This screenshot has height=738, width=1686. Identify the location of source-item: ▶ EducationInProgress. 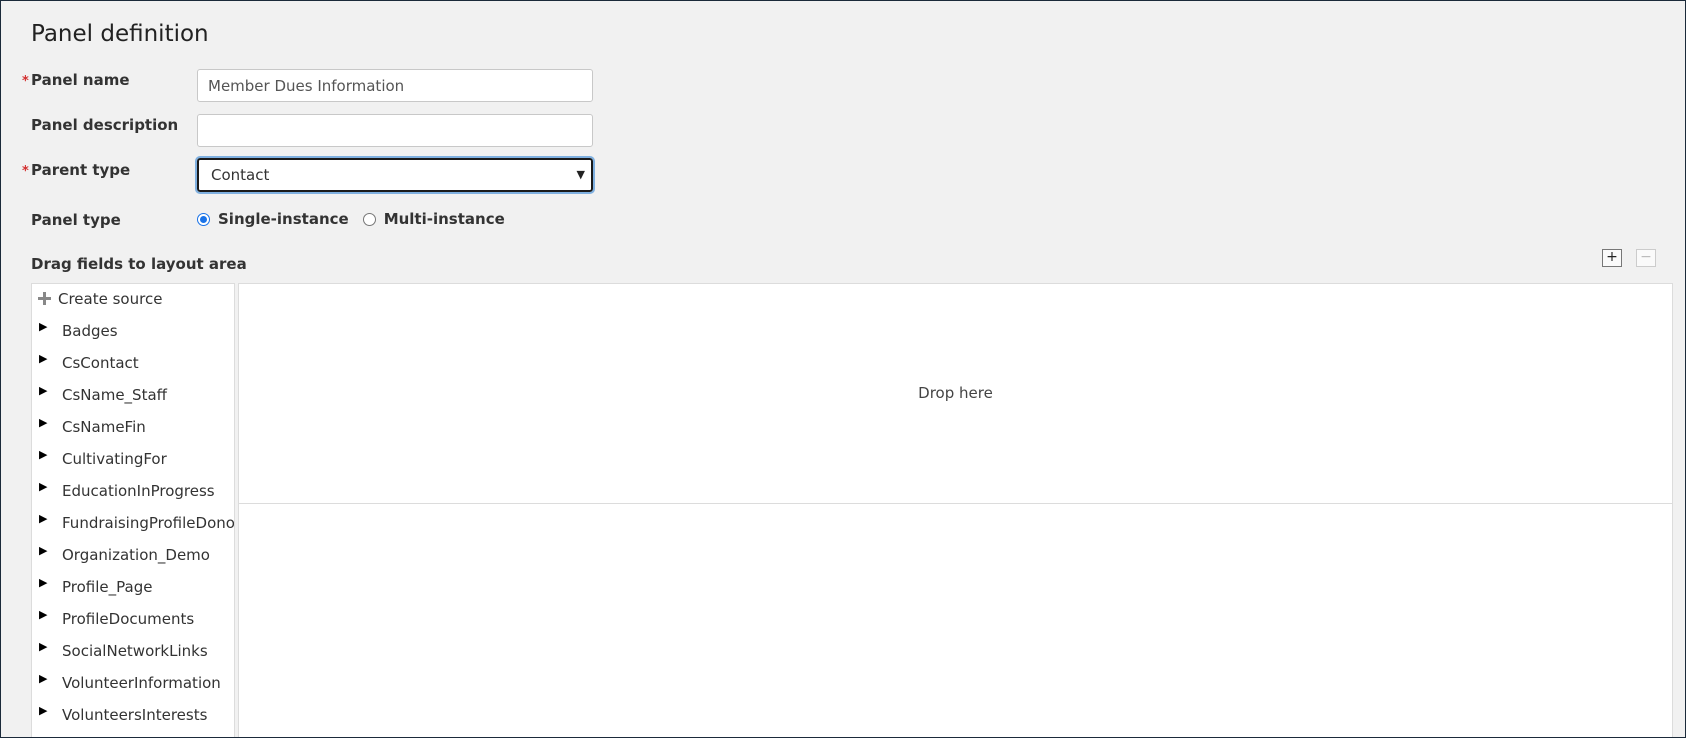
(133, 497).